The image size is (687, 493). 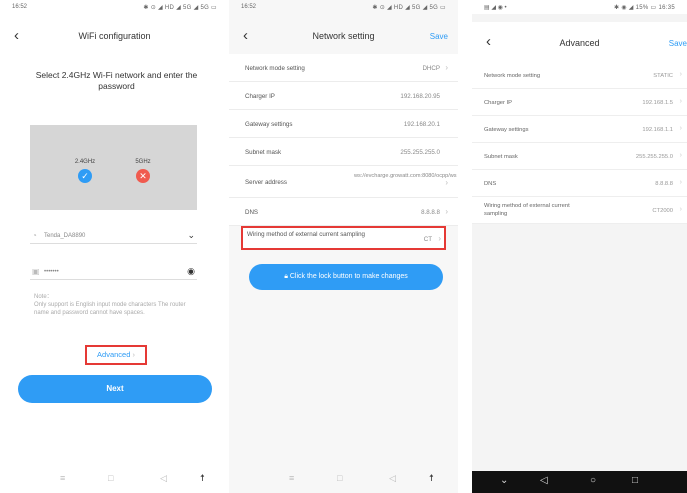 I want to click on row-charger-ip: Charger IP 192.168.1.5 ›, so click(x=579, y=102).